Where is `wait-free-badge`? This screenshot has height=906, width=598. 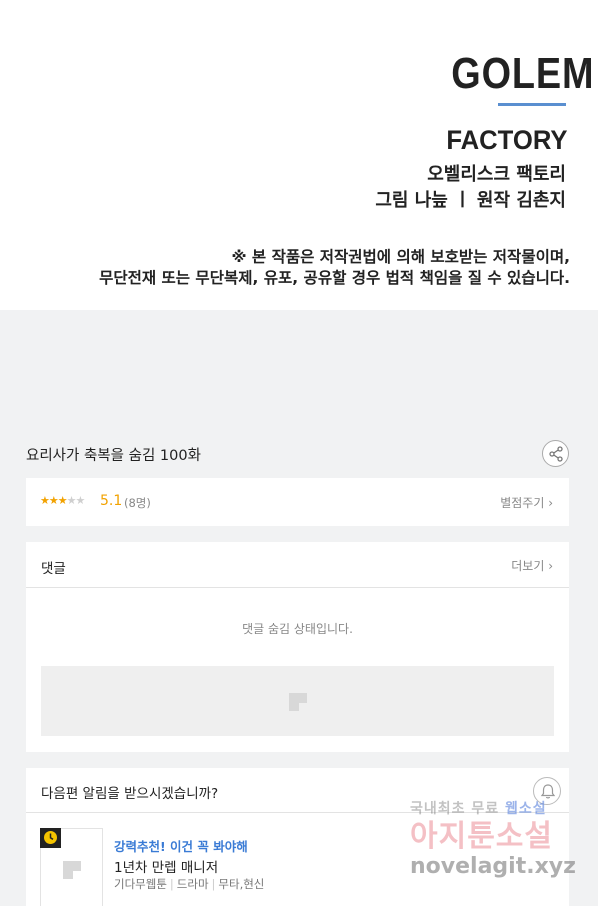 wait-free-badge is located at coordinates (50, 838).